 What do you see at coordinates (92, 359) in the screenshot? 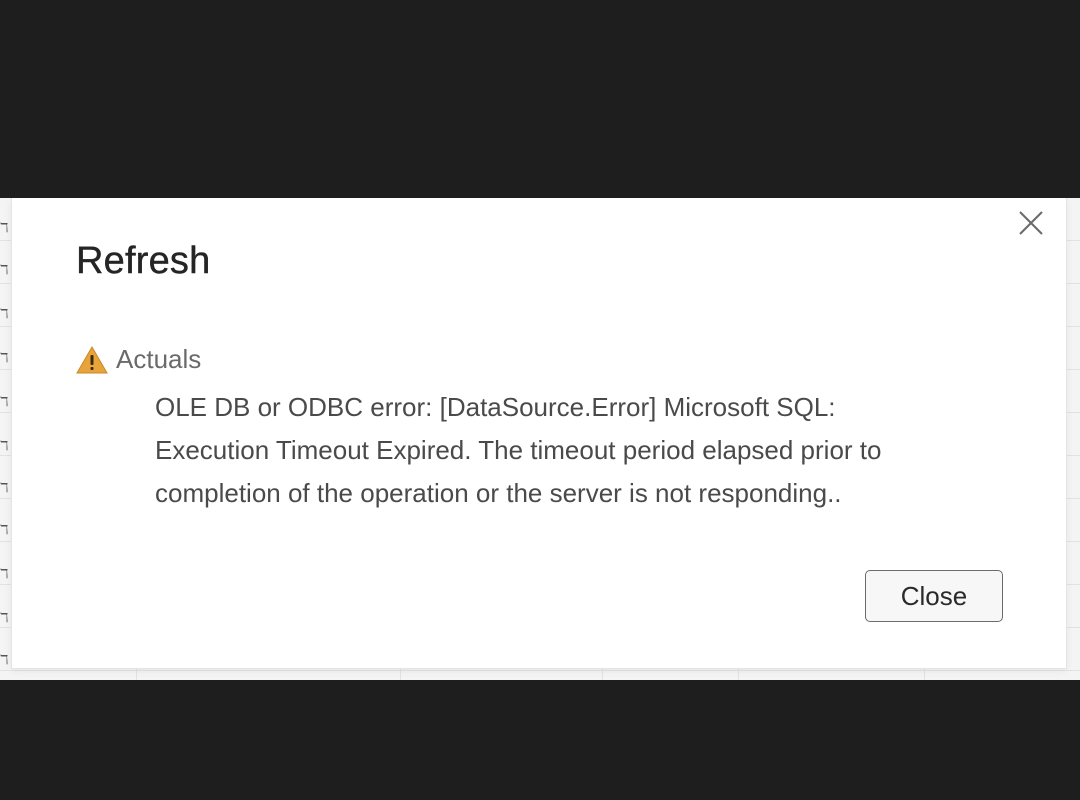
I see `warning-icon` at bounding box center [92, 359].